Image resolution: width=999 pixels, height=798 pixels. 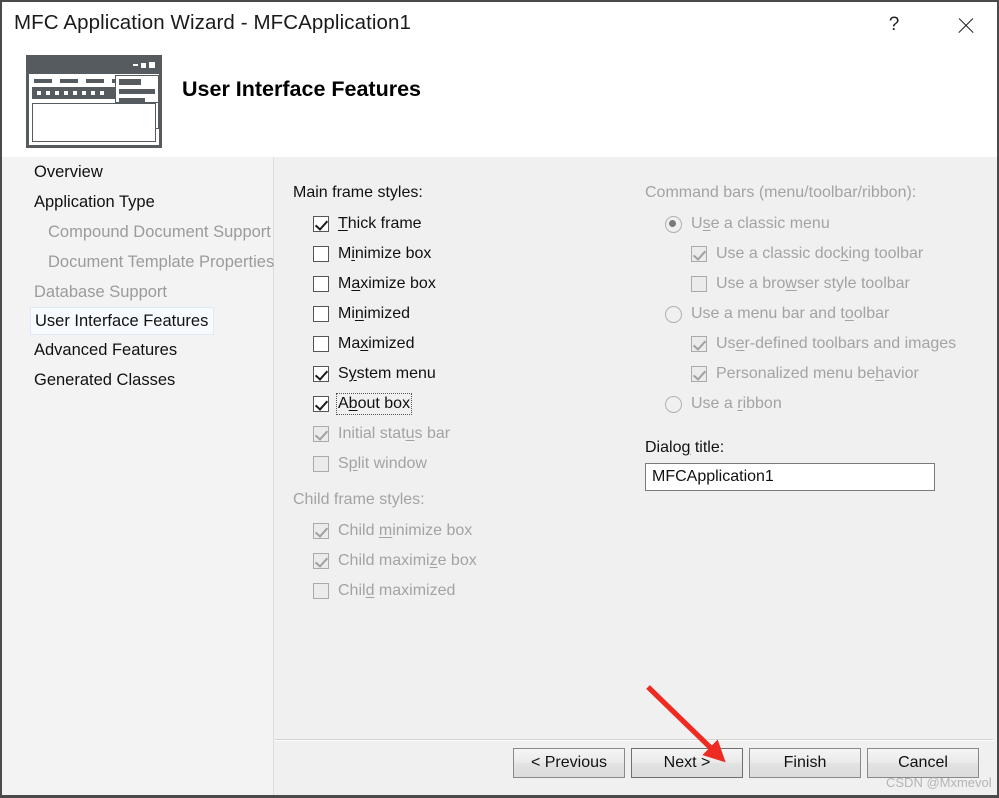 I want to click on checkbox-label: Initial status bar, so click(x=394, y=433).